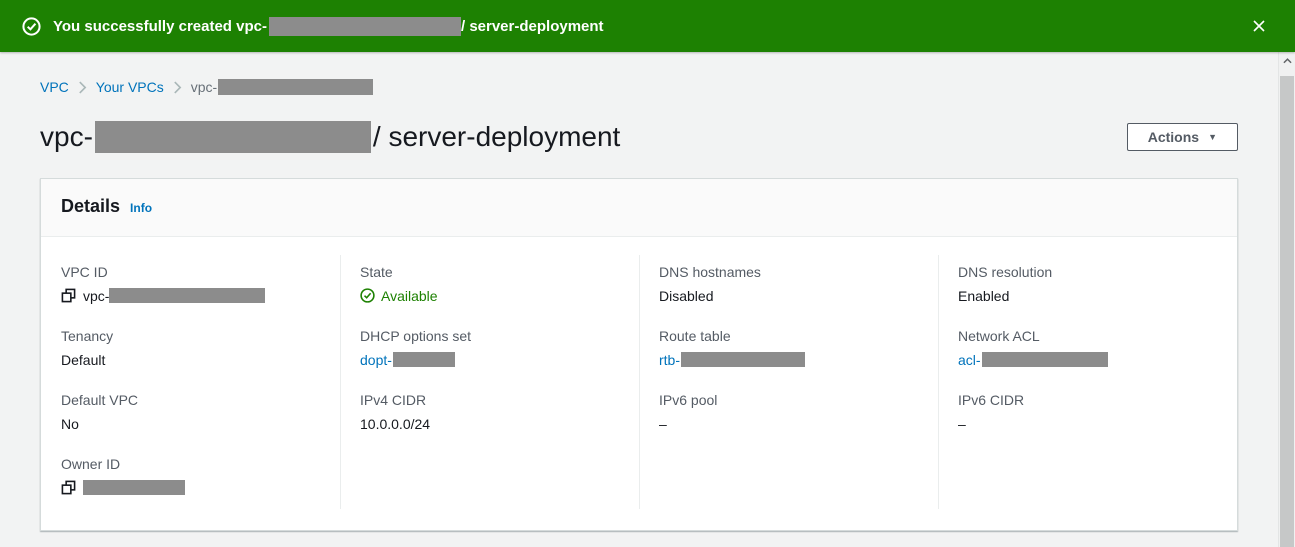  Describe the element at coordinates (96, 295) in the screenshot. I see `field-value-prefix: vpc-` at that location.